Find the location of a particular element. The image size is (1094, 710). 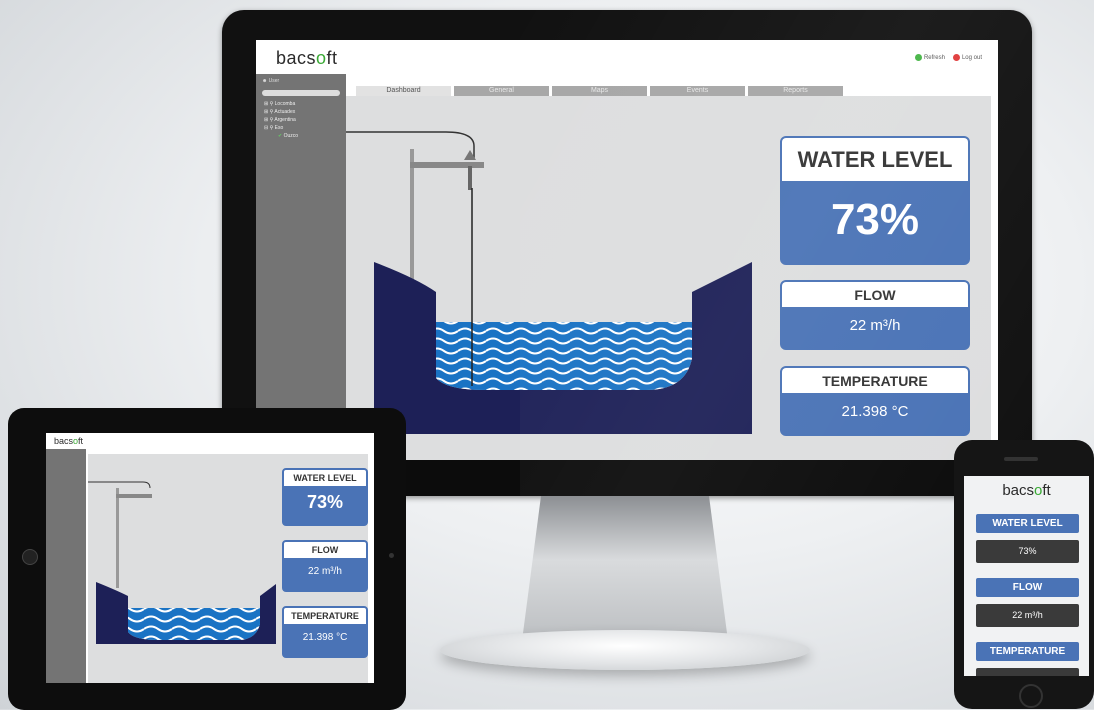

phone-logo: bacsoft is located at coordinates (1026, 490).